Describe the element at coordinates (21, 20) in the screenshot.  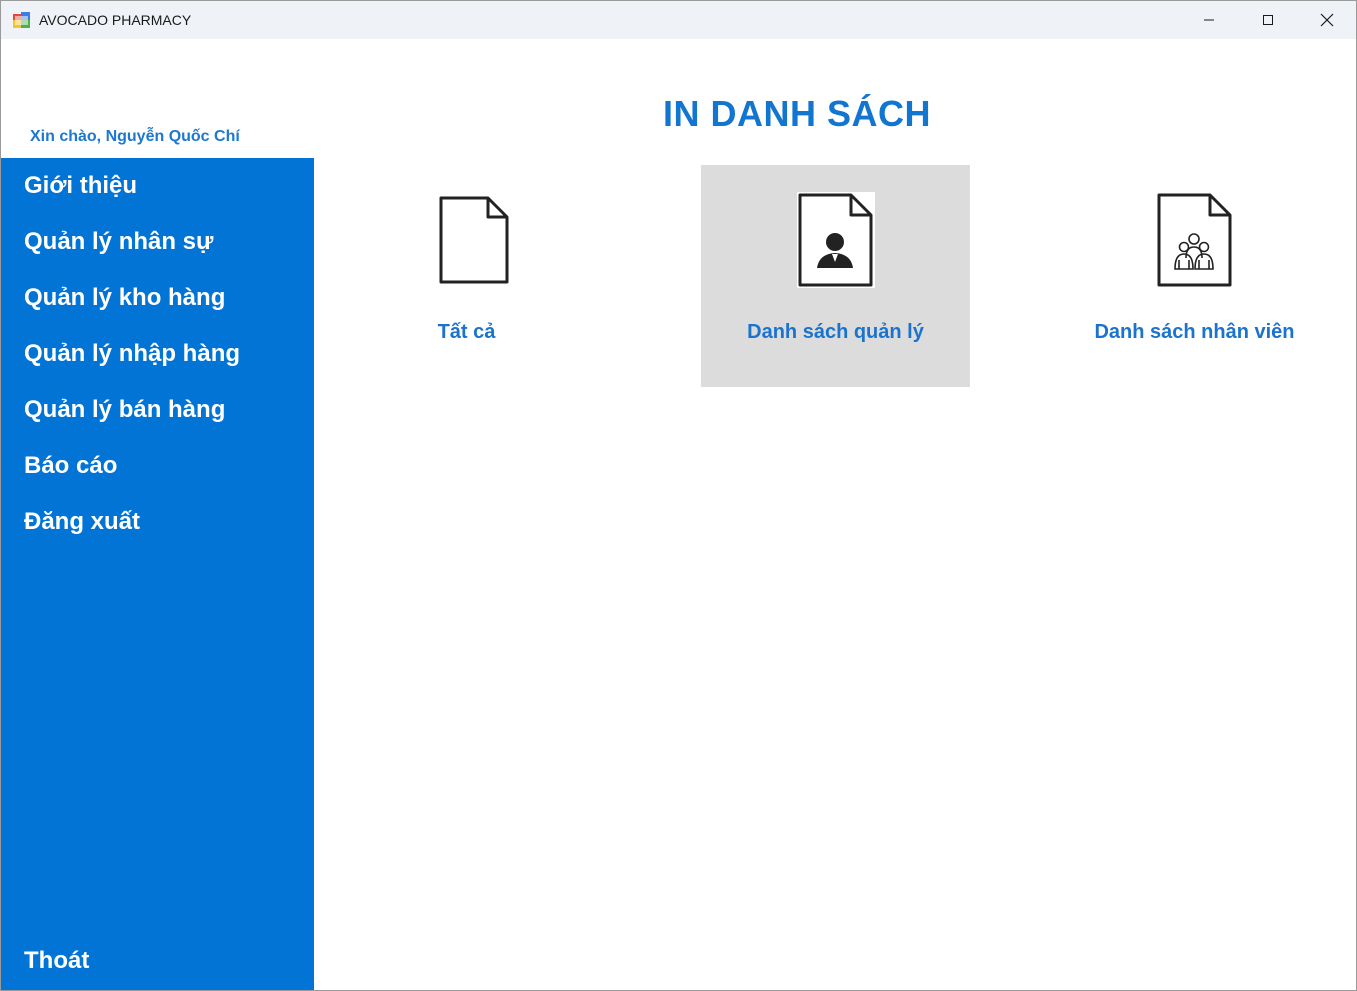
I see `app-icon` at that location.